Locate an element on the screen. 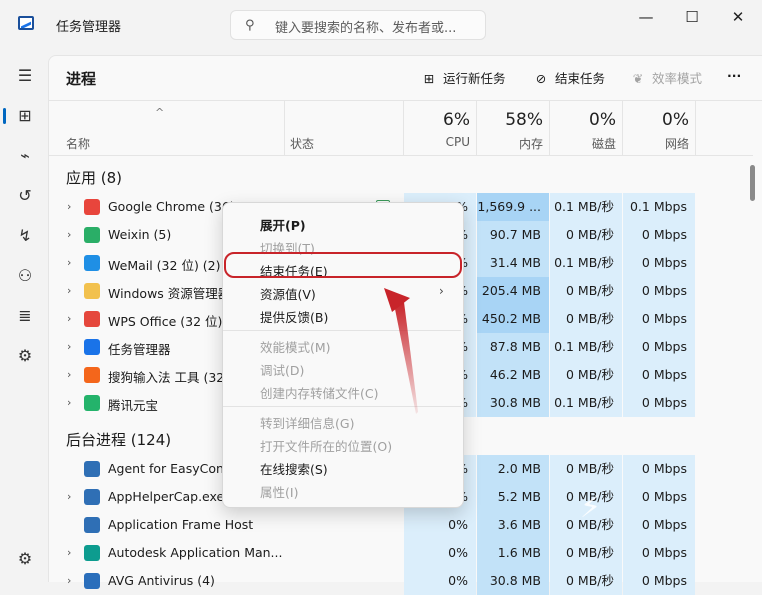  chrome-icon is located at coordinates (92, 207).